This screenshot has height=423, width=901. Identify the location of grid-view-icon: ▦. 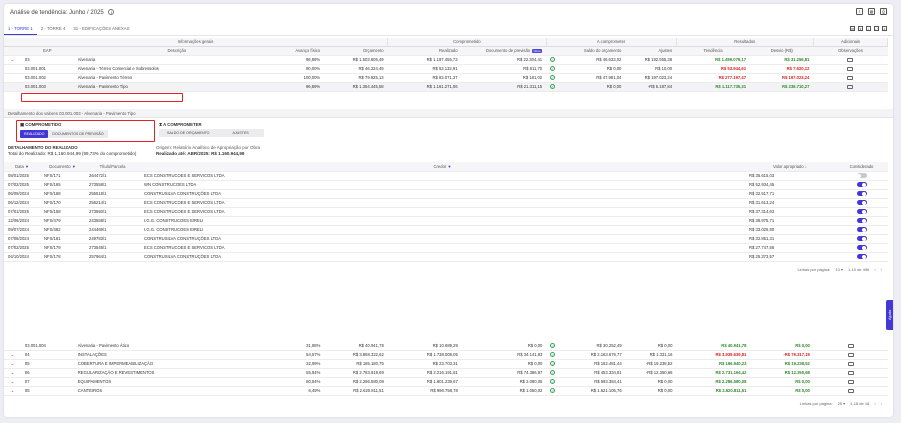
(871, 11).